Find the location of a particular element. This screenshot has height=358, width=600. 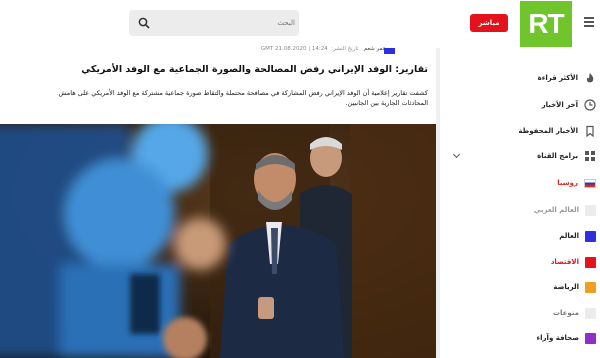

sidebar-item-label: الرياضة is located at coordinates (566, 287).